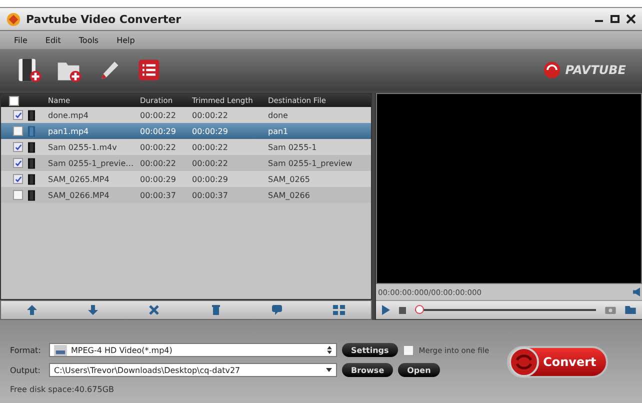  I want to click on open-button: Open, so click(419, 370).